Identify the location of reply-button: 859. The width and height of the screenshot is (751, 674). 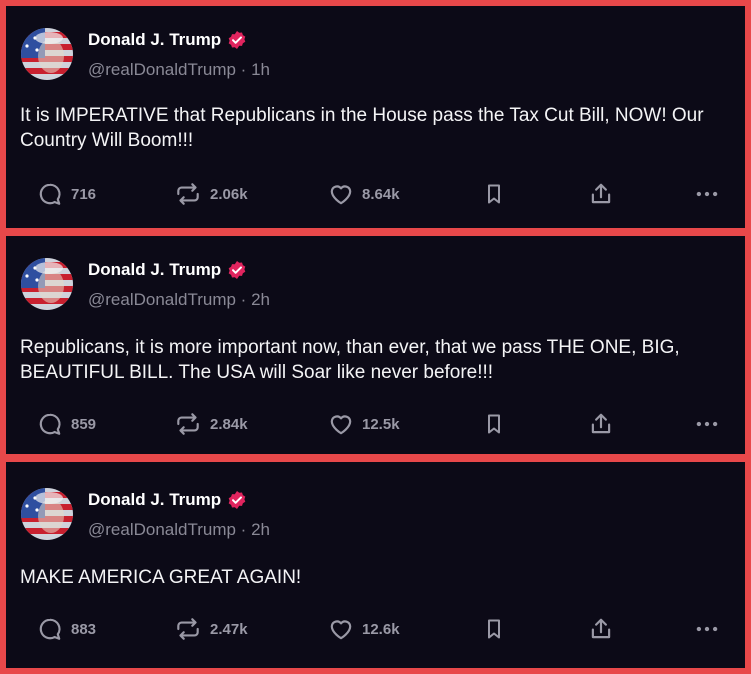
(66, 424).